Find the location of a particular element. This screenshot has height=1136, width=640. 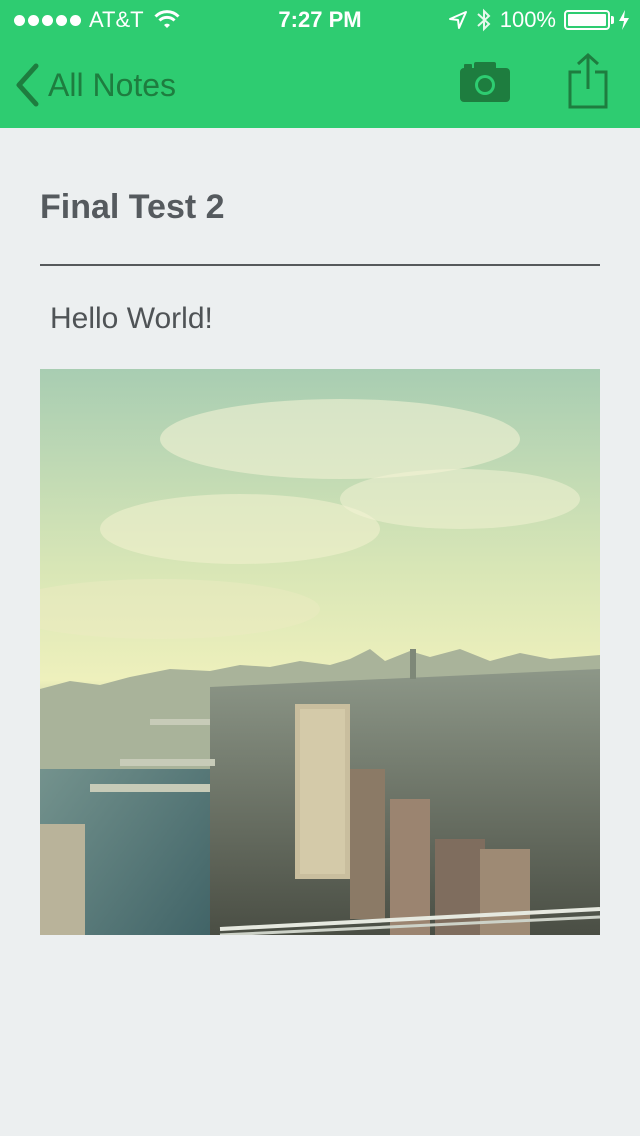

navigation-bar: All Notes is located at coordinates (320, 84).